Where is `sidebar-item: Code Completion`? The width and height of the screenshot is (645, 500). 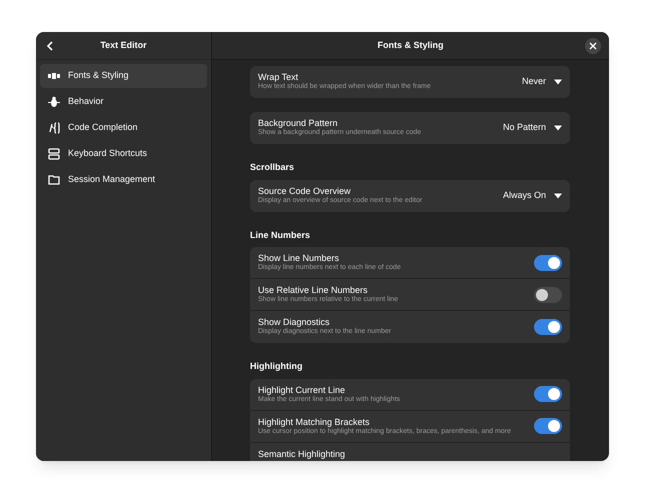 sidebar-item: Code Completion is located at coordinates (123, 128).